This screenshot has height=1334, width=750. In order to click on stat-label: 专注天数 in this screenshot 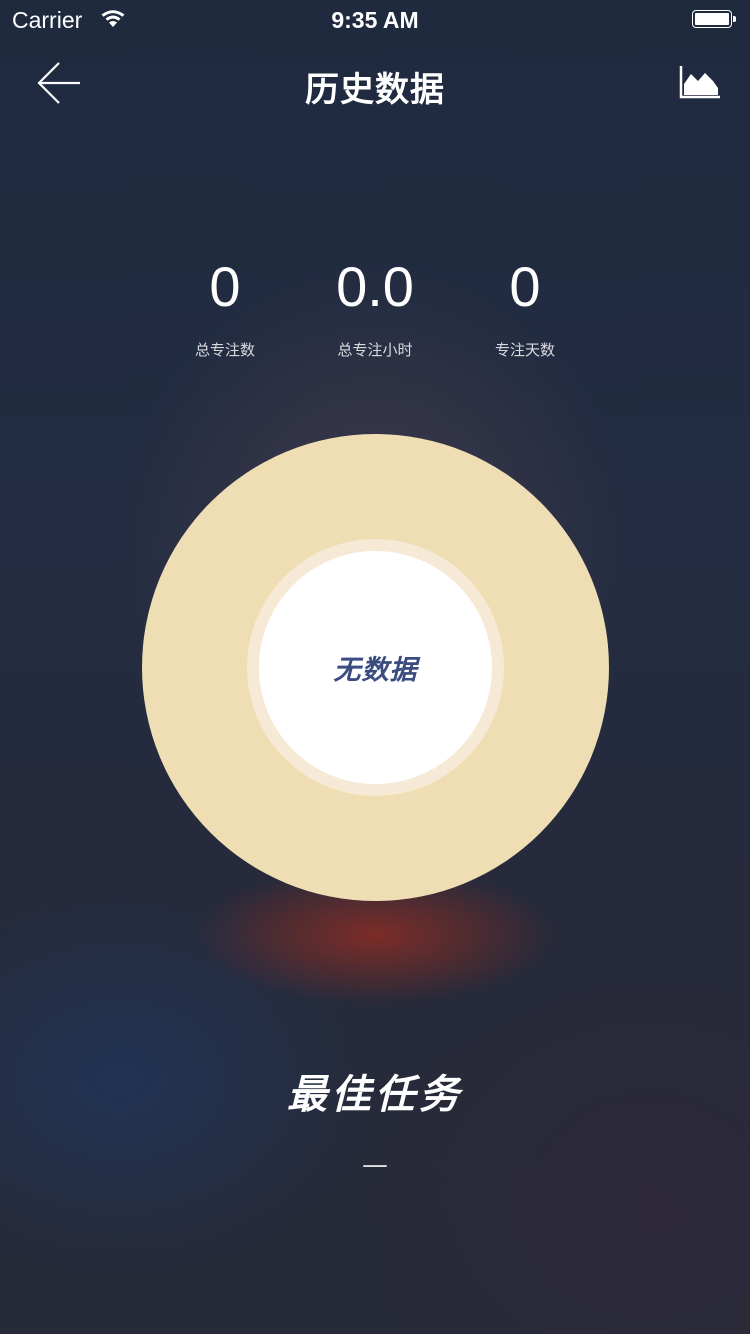, I will do `click(524, 350)`.